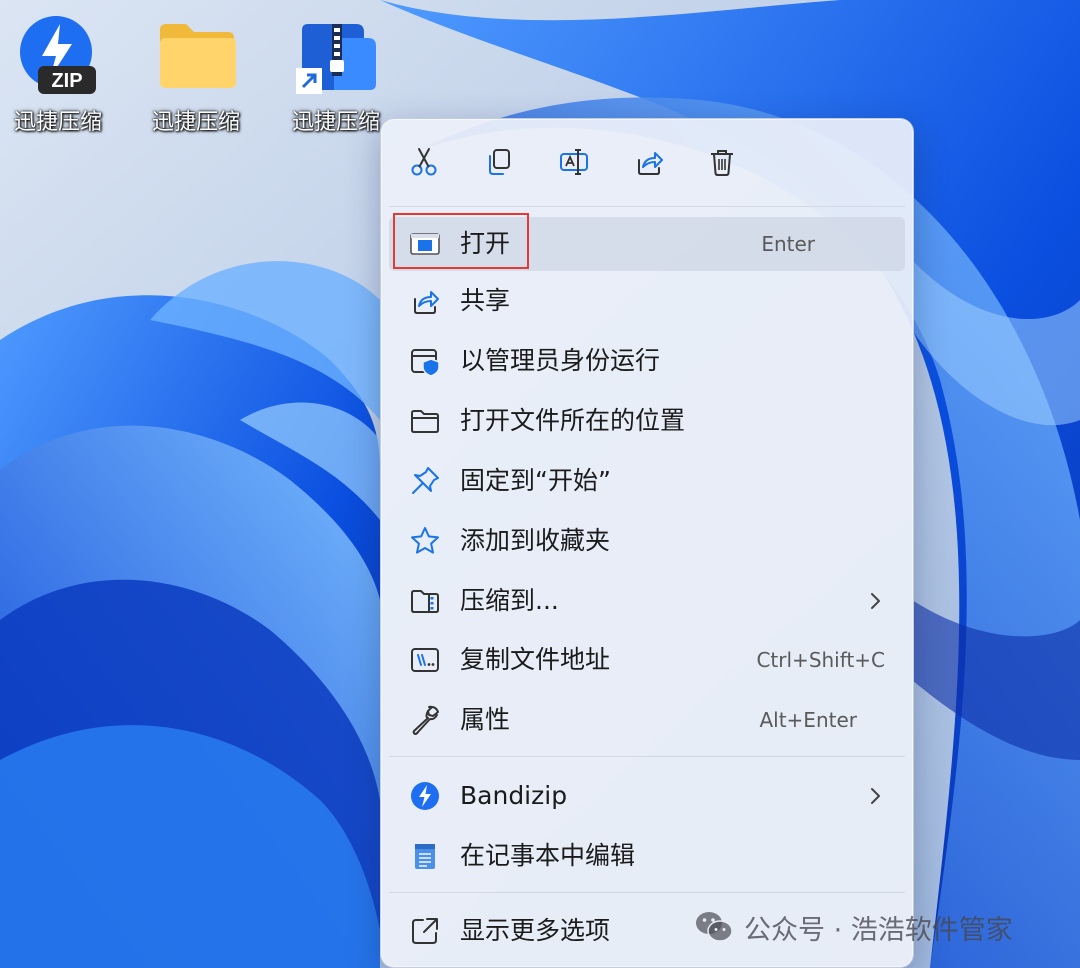 This screenshot has width=1080, height=968. I want to click on red-annotation-box, so click(461, 241).